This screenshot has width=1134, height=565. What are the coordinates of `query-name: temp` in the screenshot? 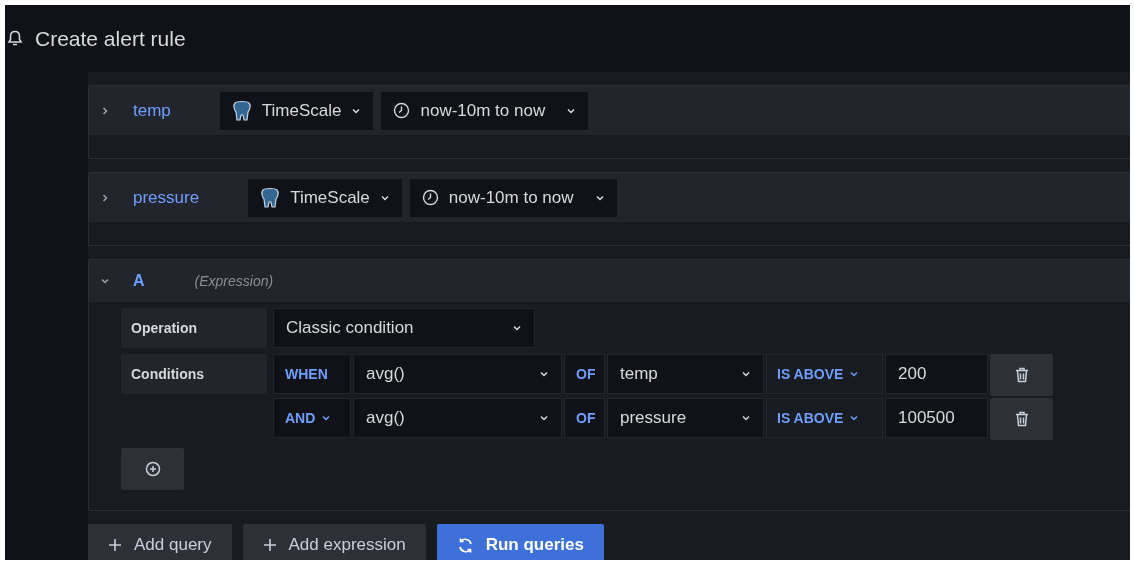 It's located at (152, 110).